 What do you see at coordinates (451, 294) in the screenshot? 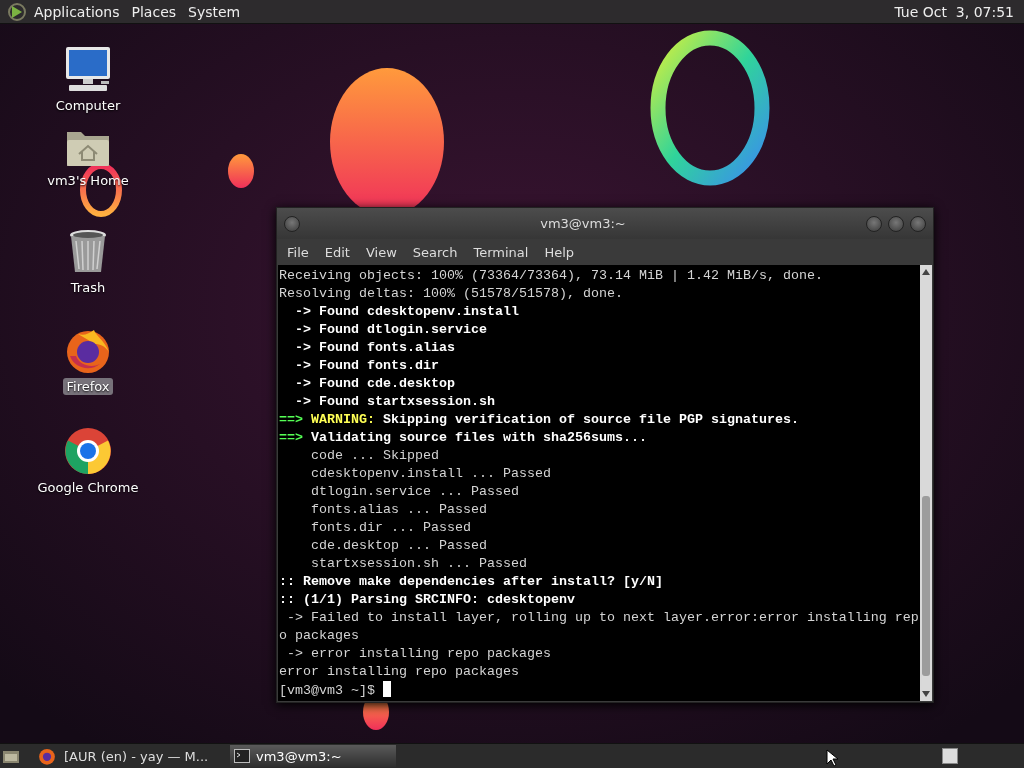
I see `terminal-line: Resolving deltas: 100% (51578/51578), done.` at bounding box center [451, 294].